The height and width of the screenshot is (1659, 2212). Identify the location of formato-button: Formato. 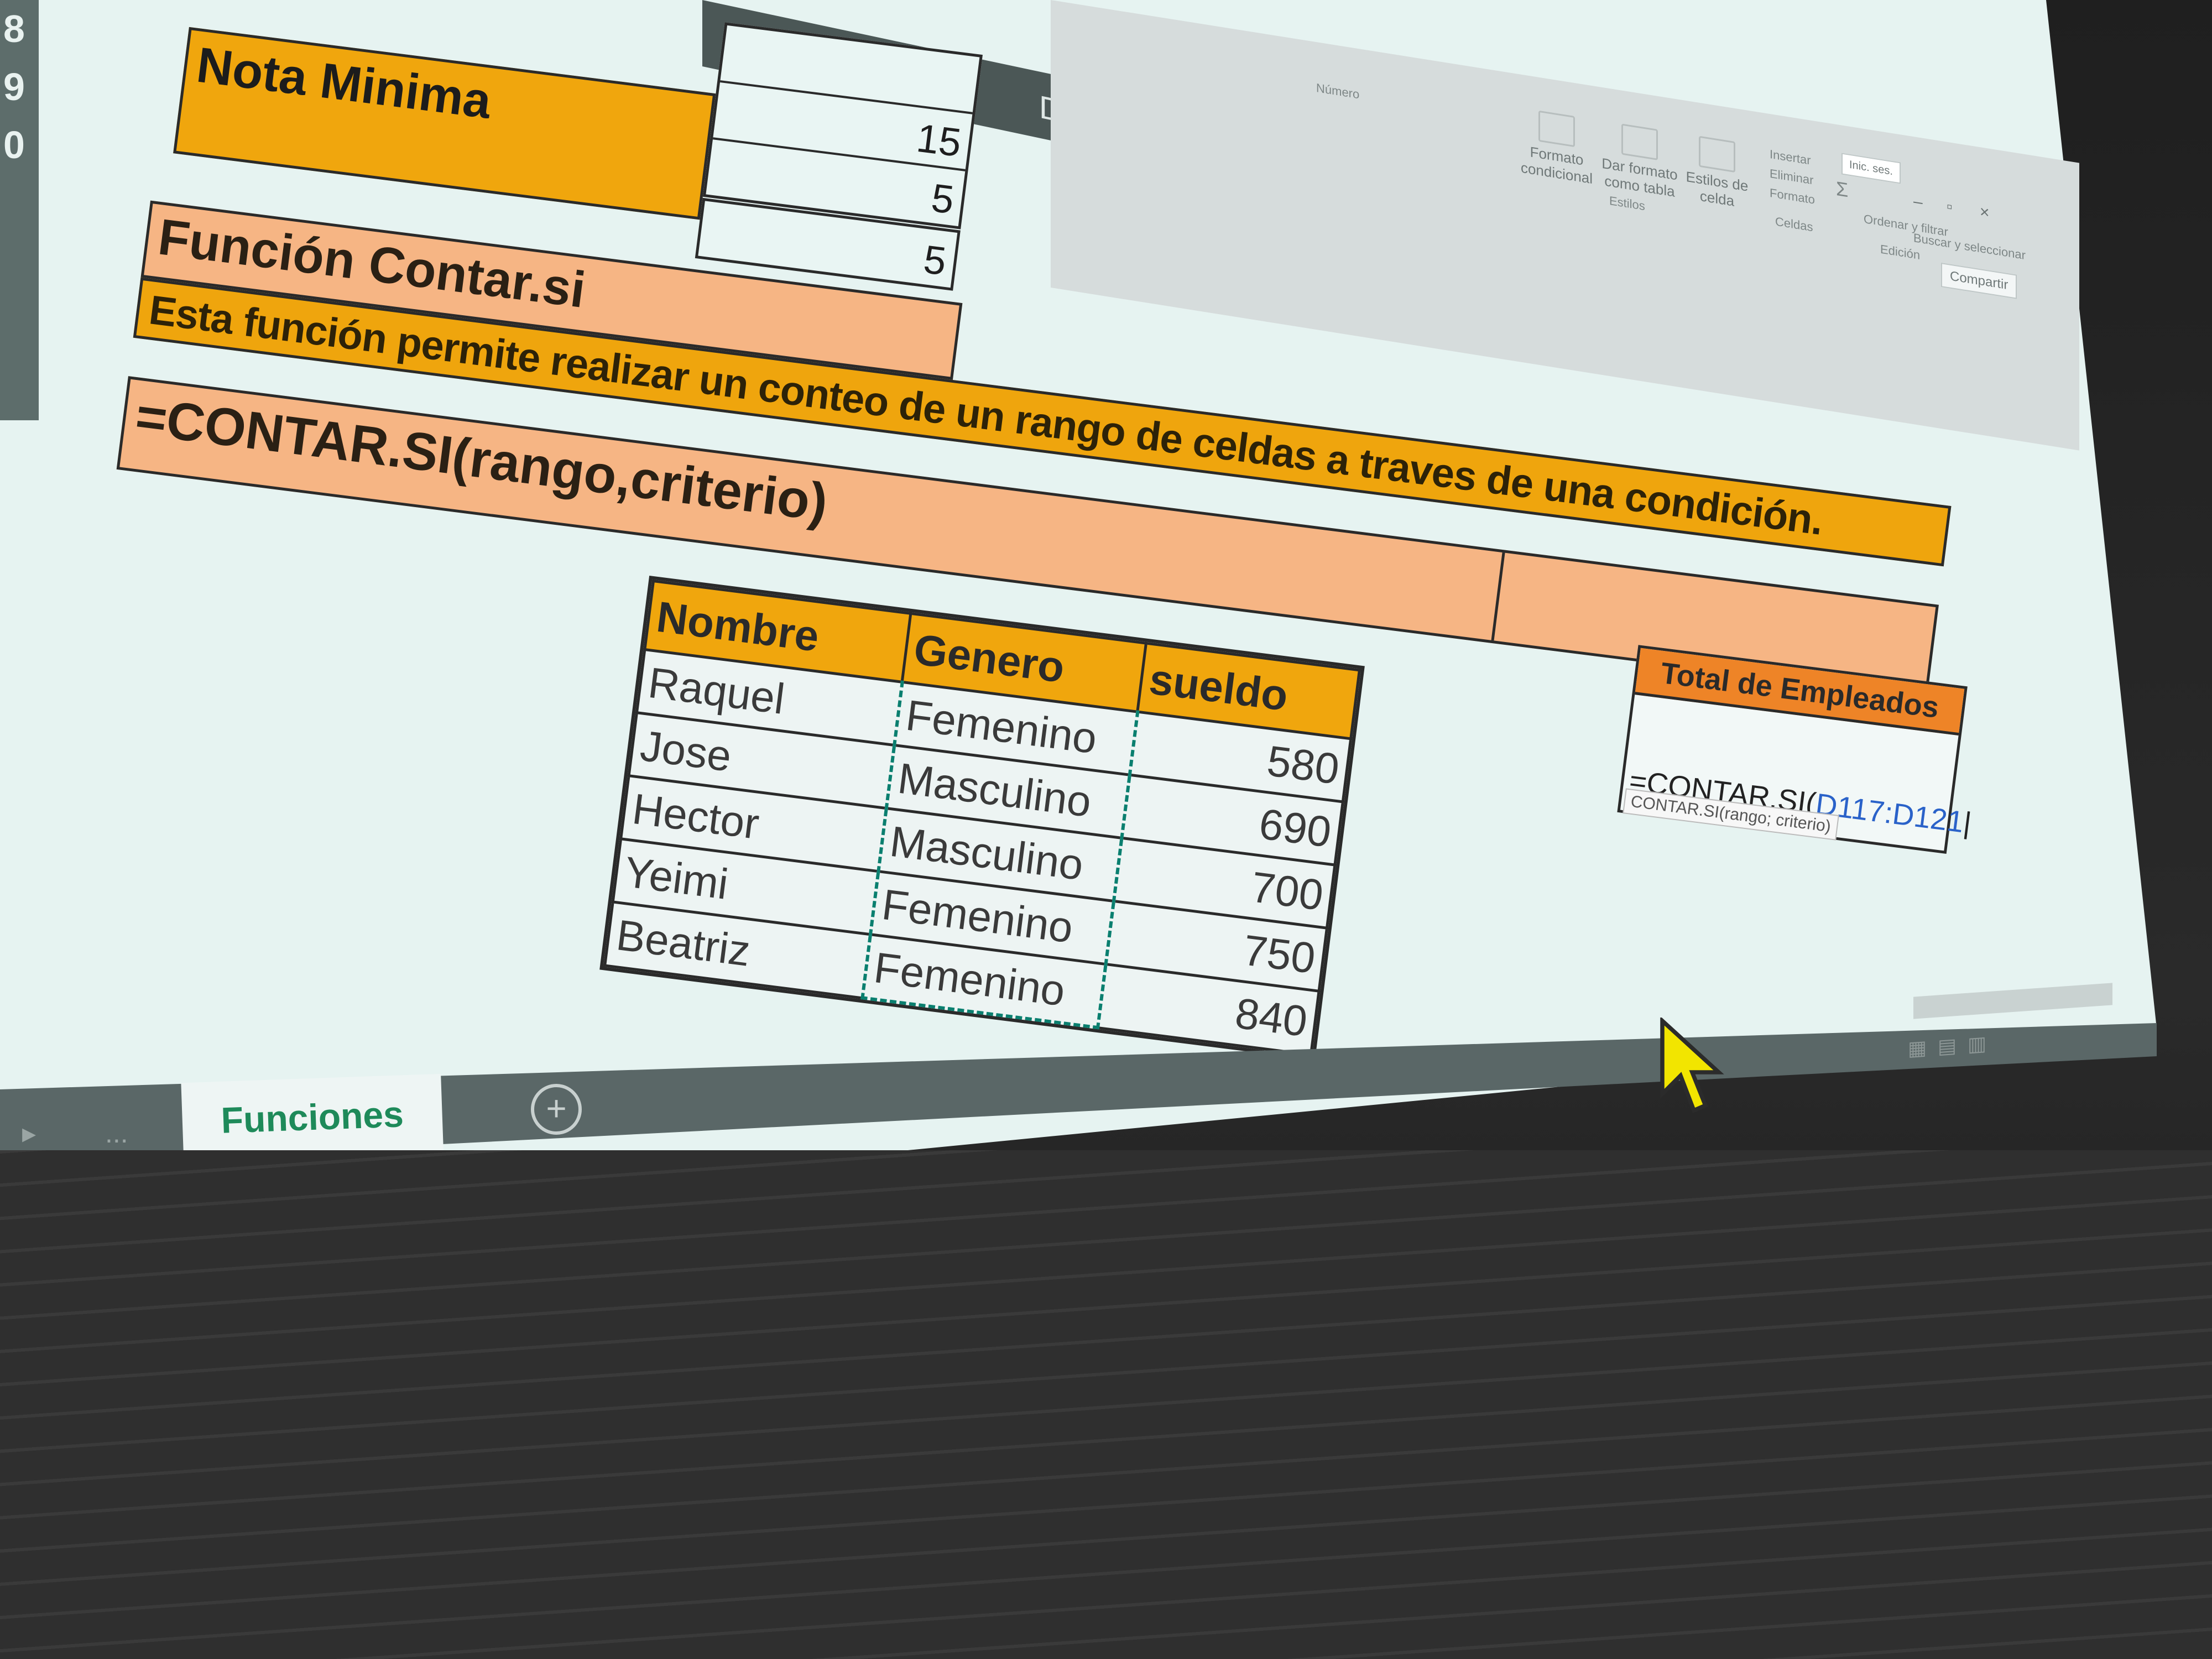
(1793, 197).